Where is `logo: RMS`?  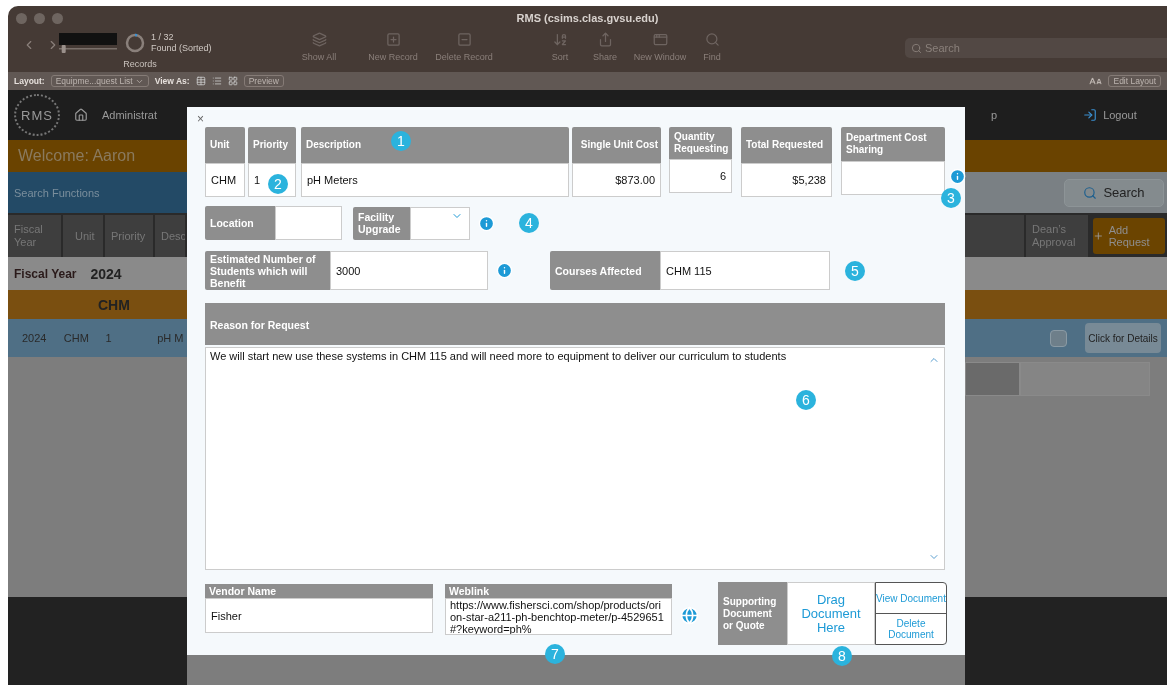 logo: RMS is located at coordinates (37, 115).